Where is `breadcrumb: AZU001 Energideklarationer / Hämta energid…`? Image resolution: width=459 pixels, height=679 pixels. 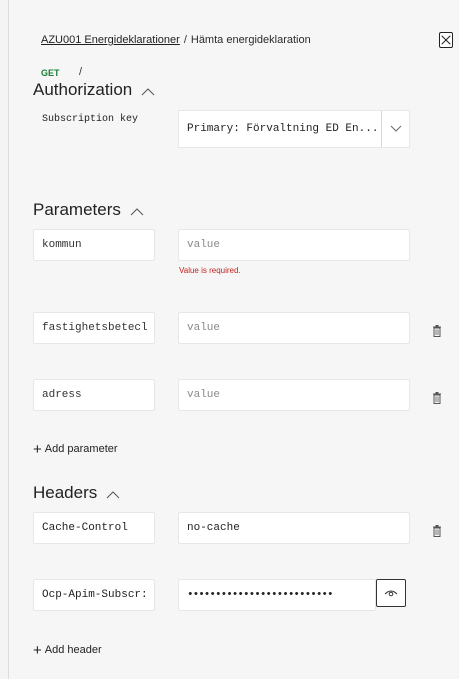 breadcrumb: AZU001 Energideklarationer / Hämta energid… is located at coordinates (176, 40).